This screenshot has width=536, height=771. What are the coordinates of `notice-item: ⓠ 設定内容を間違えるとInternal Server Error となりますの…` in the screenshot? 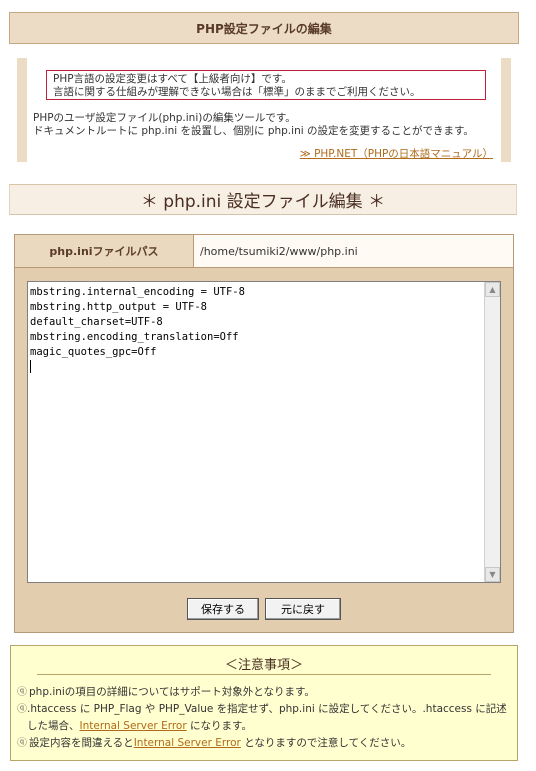 It's located at (263, 743).